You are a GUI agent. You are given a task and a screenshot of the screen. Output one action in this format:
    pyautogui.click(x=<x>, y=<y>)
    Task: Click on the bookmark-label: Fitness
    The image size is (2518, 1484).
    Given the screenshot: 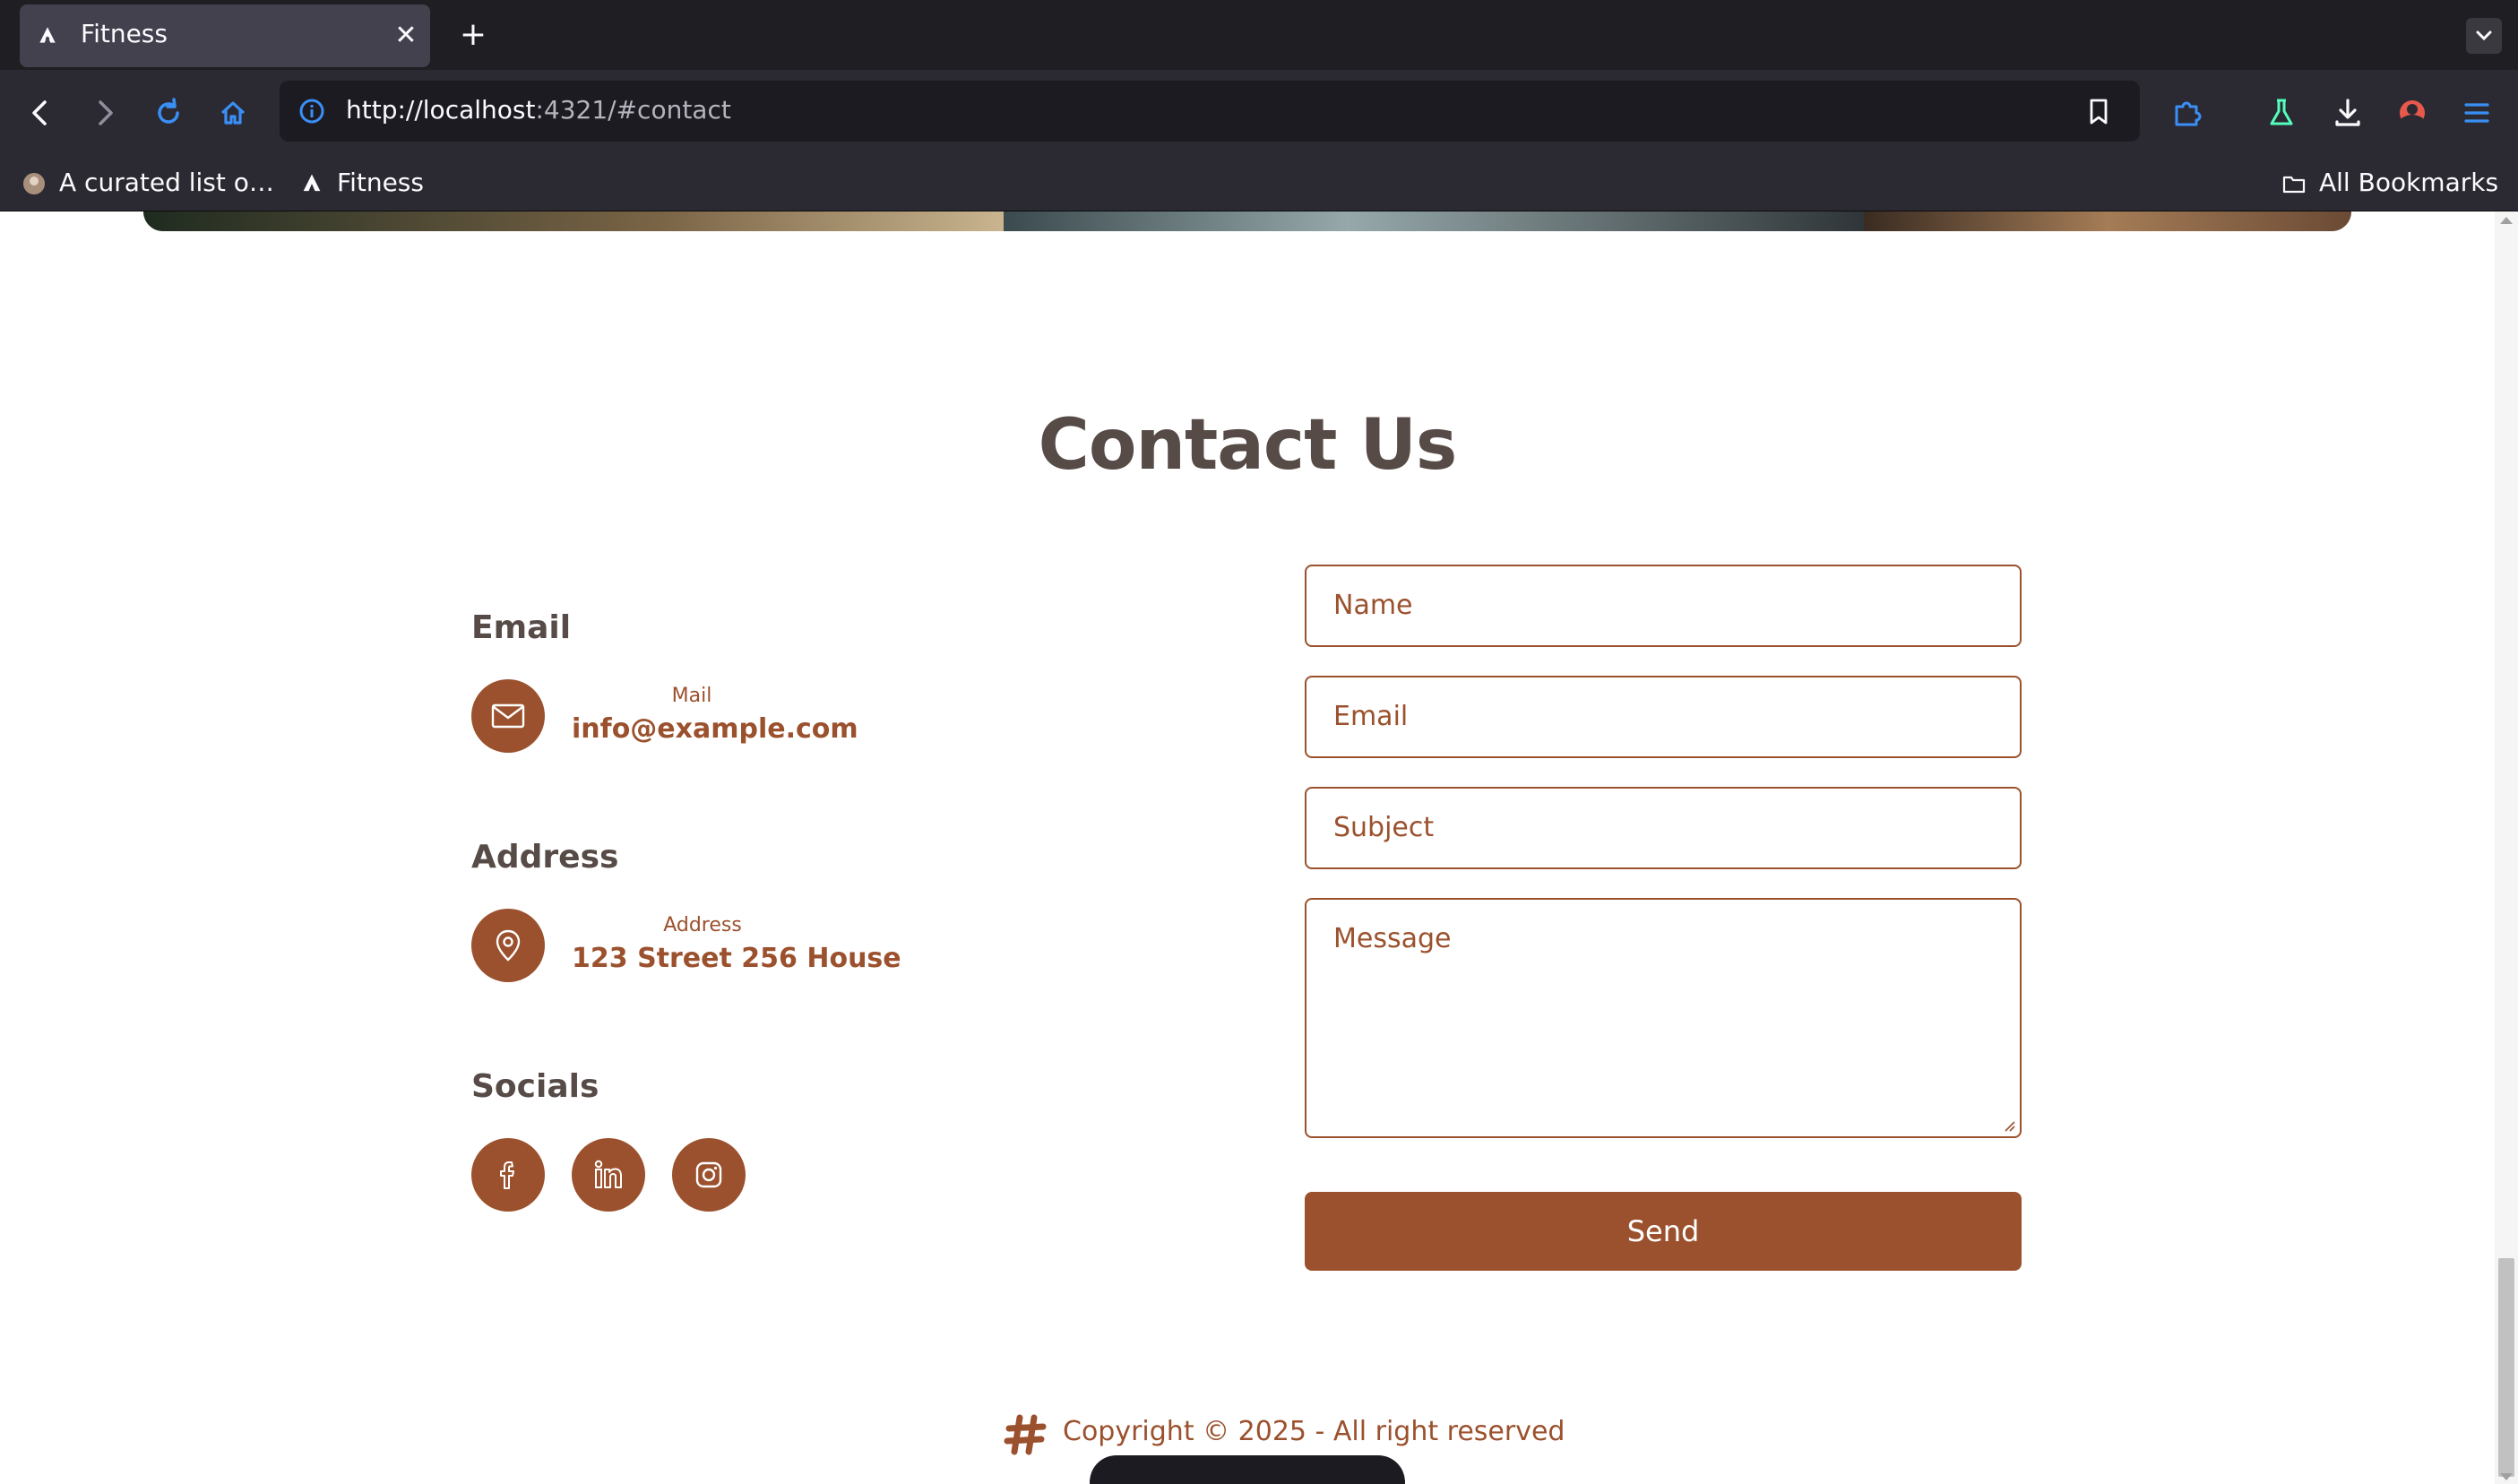 What is the action you would take?
    pyautogui.click(x=380, y=182)
    